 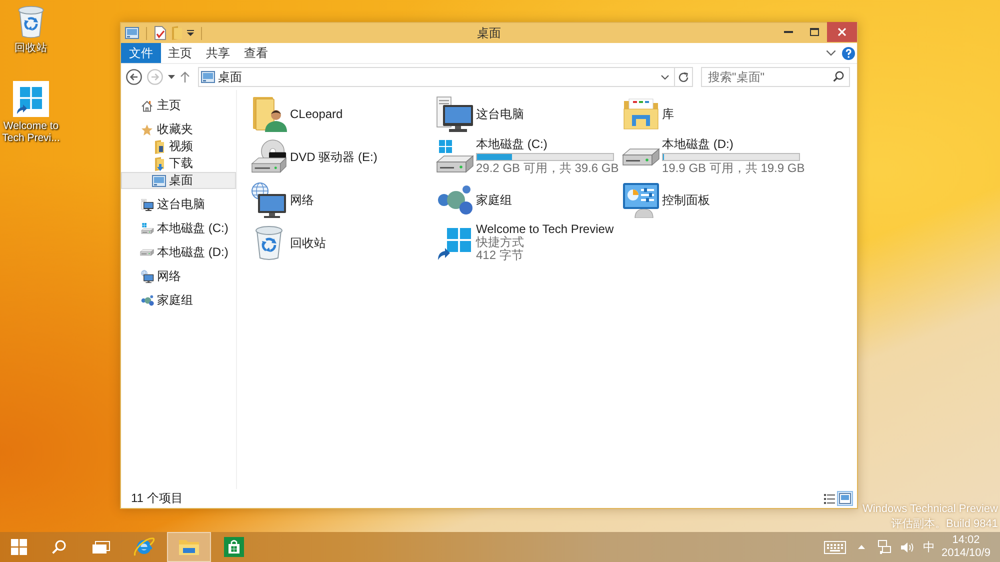 I want to click on item-detail: 快捷方式, so click(x=500, y=242).